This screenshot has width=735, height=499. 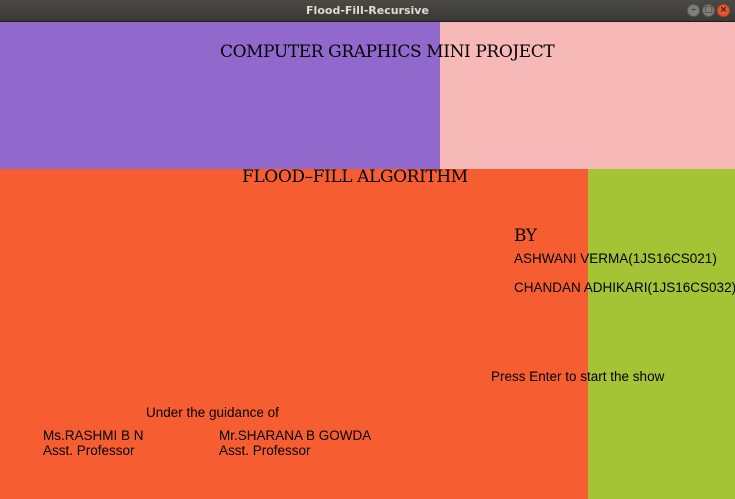 I want to click on guide-1-role: Asst. Professor, so click(x=89, y=450).